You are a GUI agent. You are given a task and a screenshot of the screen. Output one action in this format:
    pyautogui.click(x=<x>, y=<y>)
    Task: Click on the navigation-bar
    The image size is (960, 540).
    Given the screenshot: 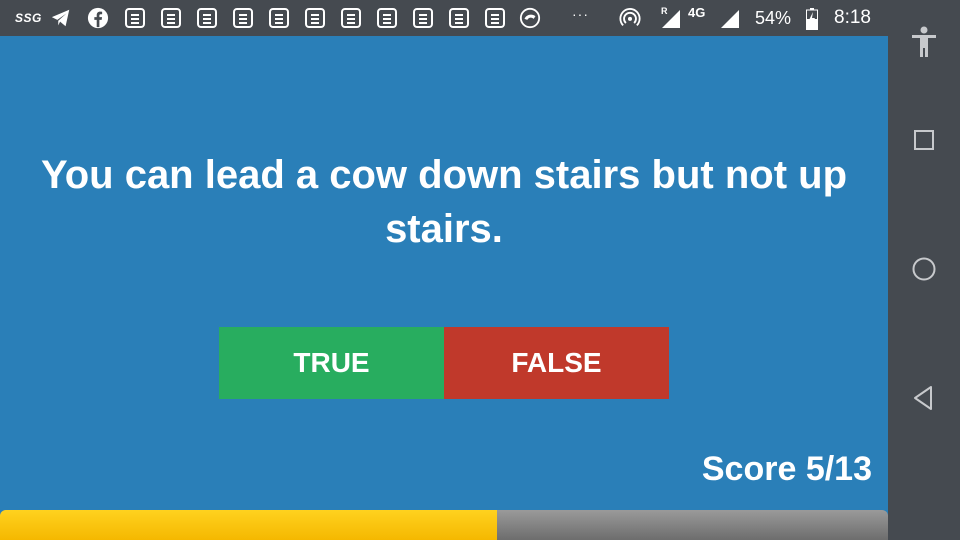 What is the action you would take?
    pyautogui.click(x=924, y=270)
    